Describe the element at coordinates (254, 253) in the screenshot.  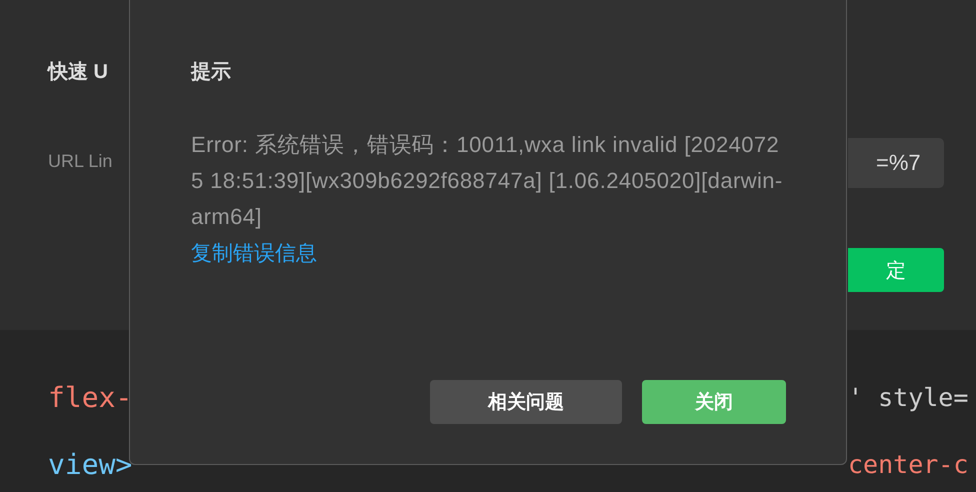
I see `copy-error-link: 复制错误信息` at that location.